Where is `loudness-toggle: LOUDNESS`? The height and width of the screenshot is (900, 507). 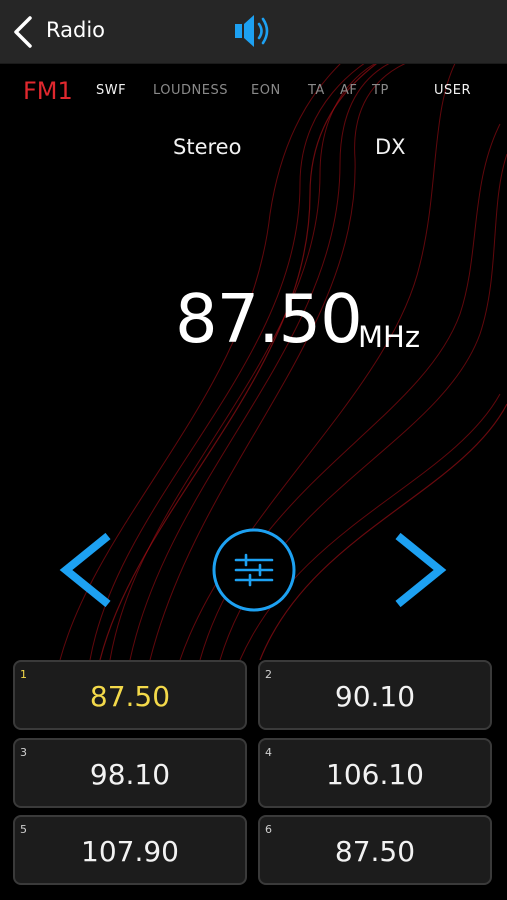 loudness-toggle: LOUDNESS is located at coordinates (190, 90).